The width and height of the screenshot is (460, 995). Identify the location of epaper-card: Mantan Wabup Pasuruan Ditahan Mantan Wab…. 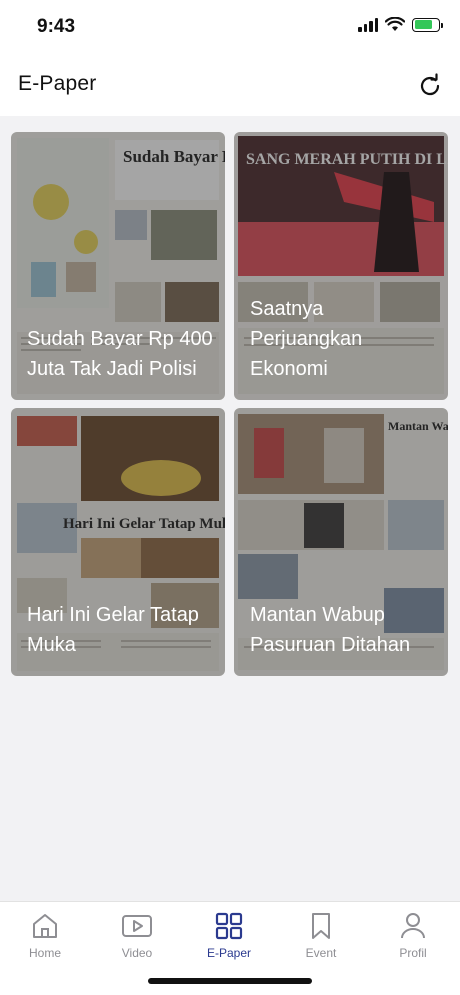
(341, 542).